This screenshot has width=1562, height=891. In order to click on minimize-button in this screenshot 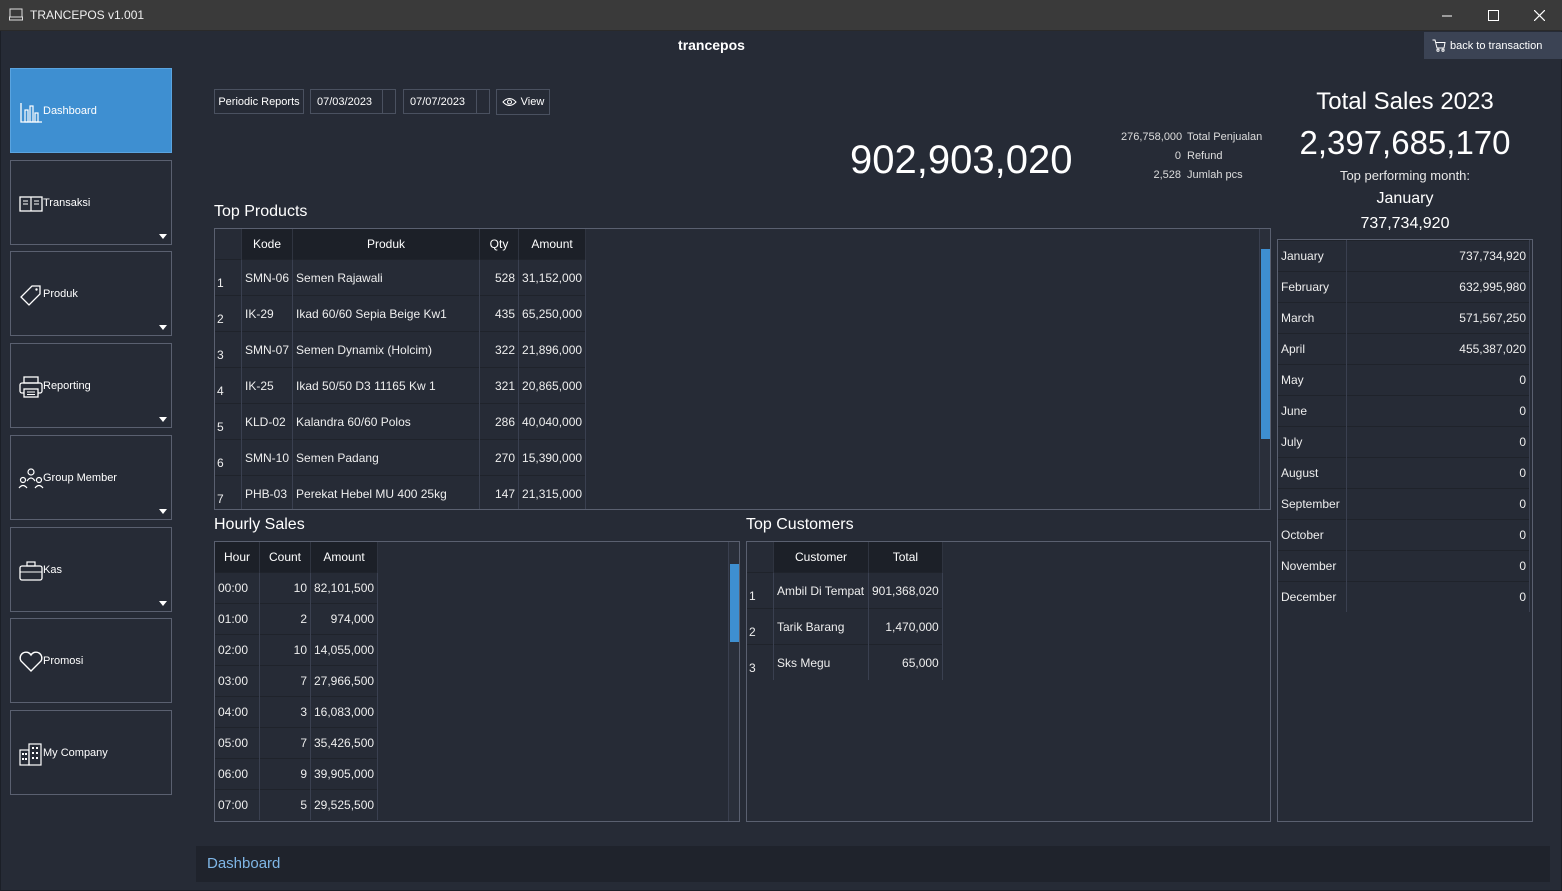, I will do `click(1447, 15)`.